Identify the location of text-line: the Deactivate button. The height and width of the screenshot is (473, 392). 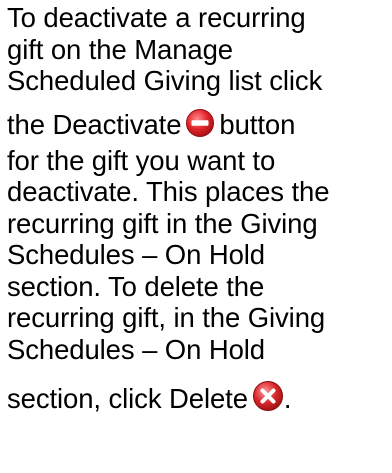
(199, 121).